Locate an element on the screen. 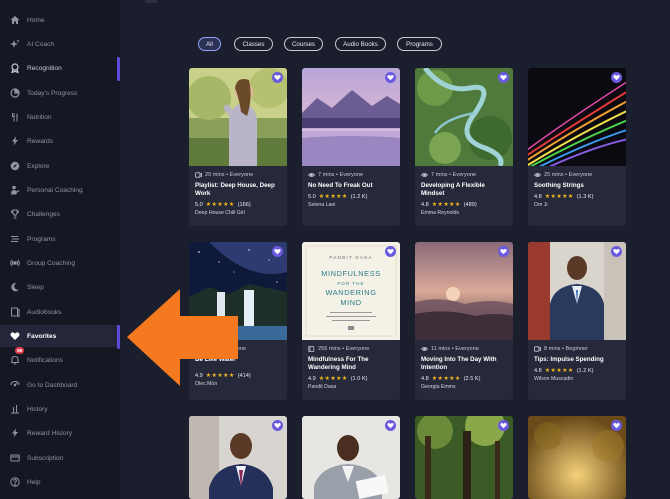 This screenshot has width=670, height=499. sidebar-item-label: Challenges is located at coordinates (43, 214).